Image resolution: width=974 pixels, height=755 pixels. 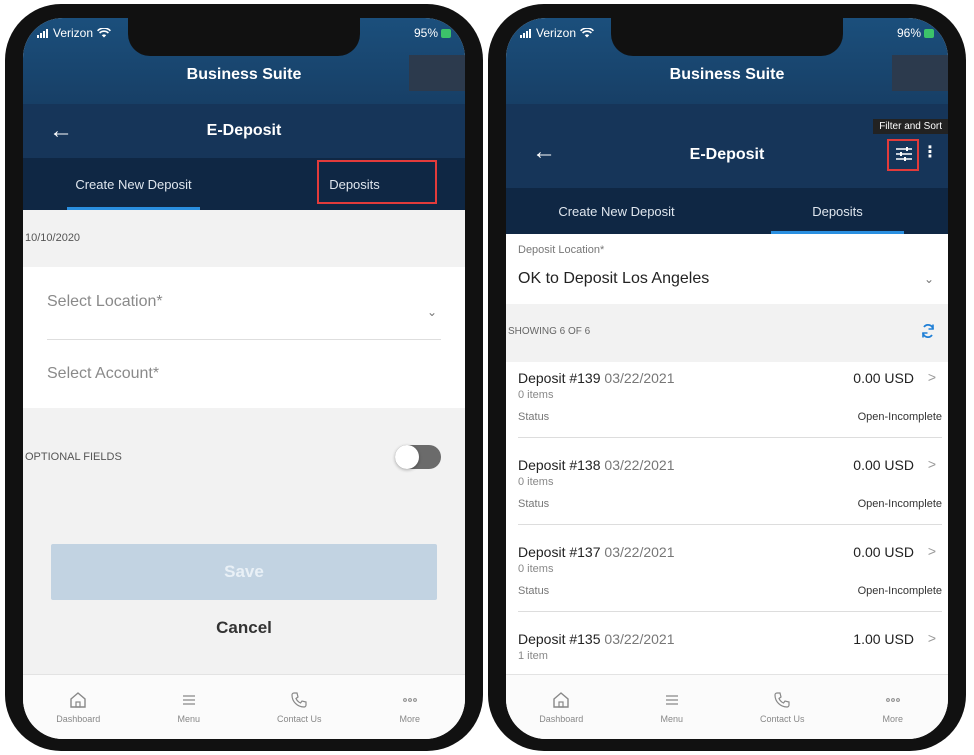 What do you see at coordinates (78, 700) in the screenshot?
I see `house-icon` at bounding box center [78, 700].